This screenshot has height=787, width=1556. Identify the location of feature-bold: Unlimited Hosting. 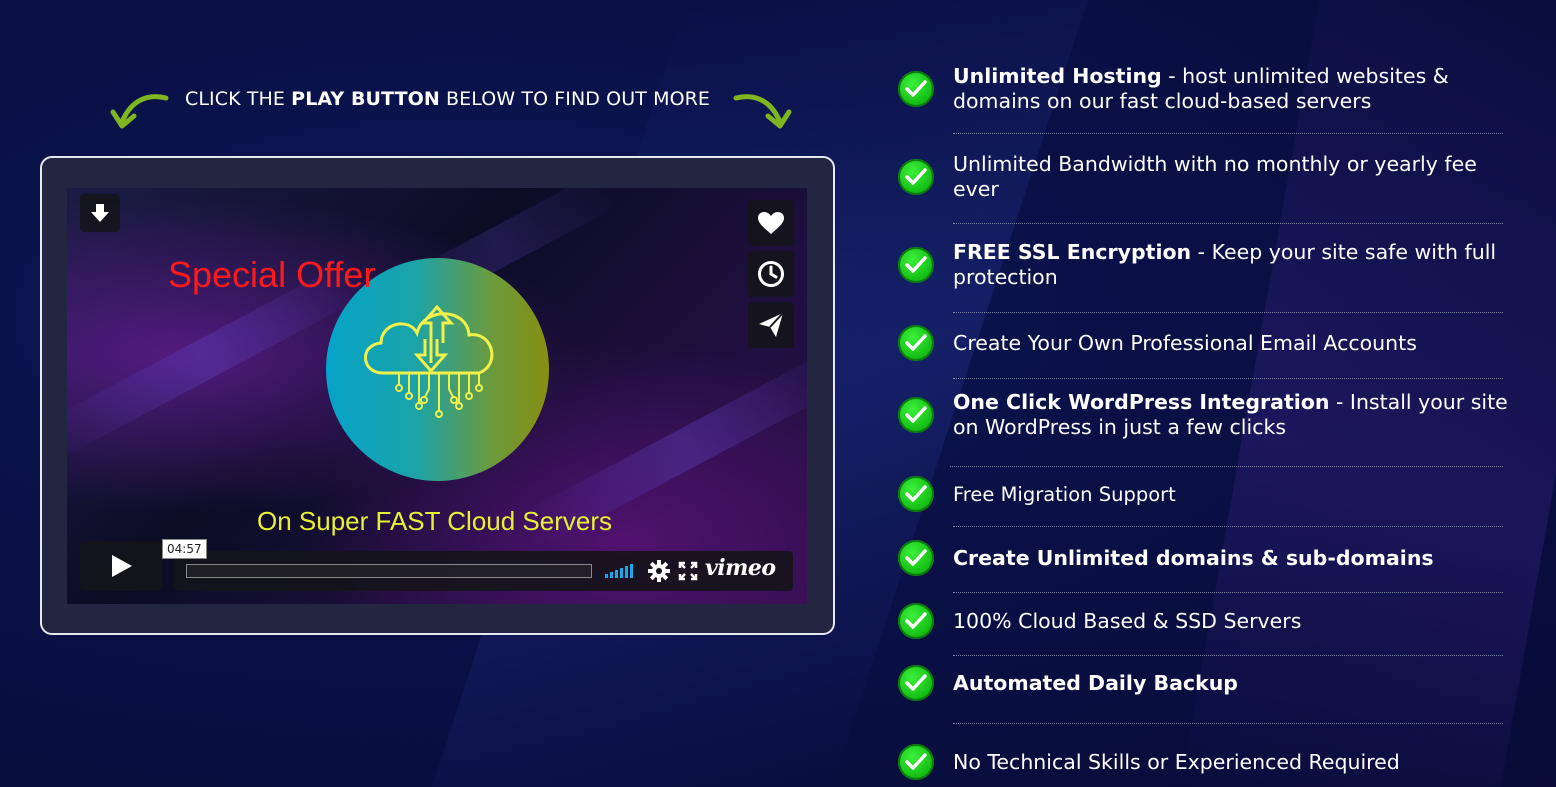
(1057, 76).